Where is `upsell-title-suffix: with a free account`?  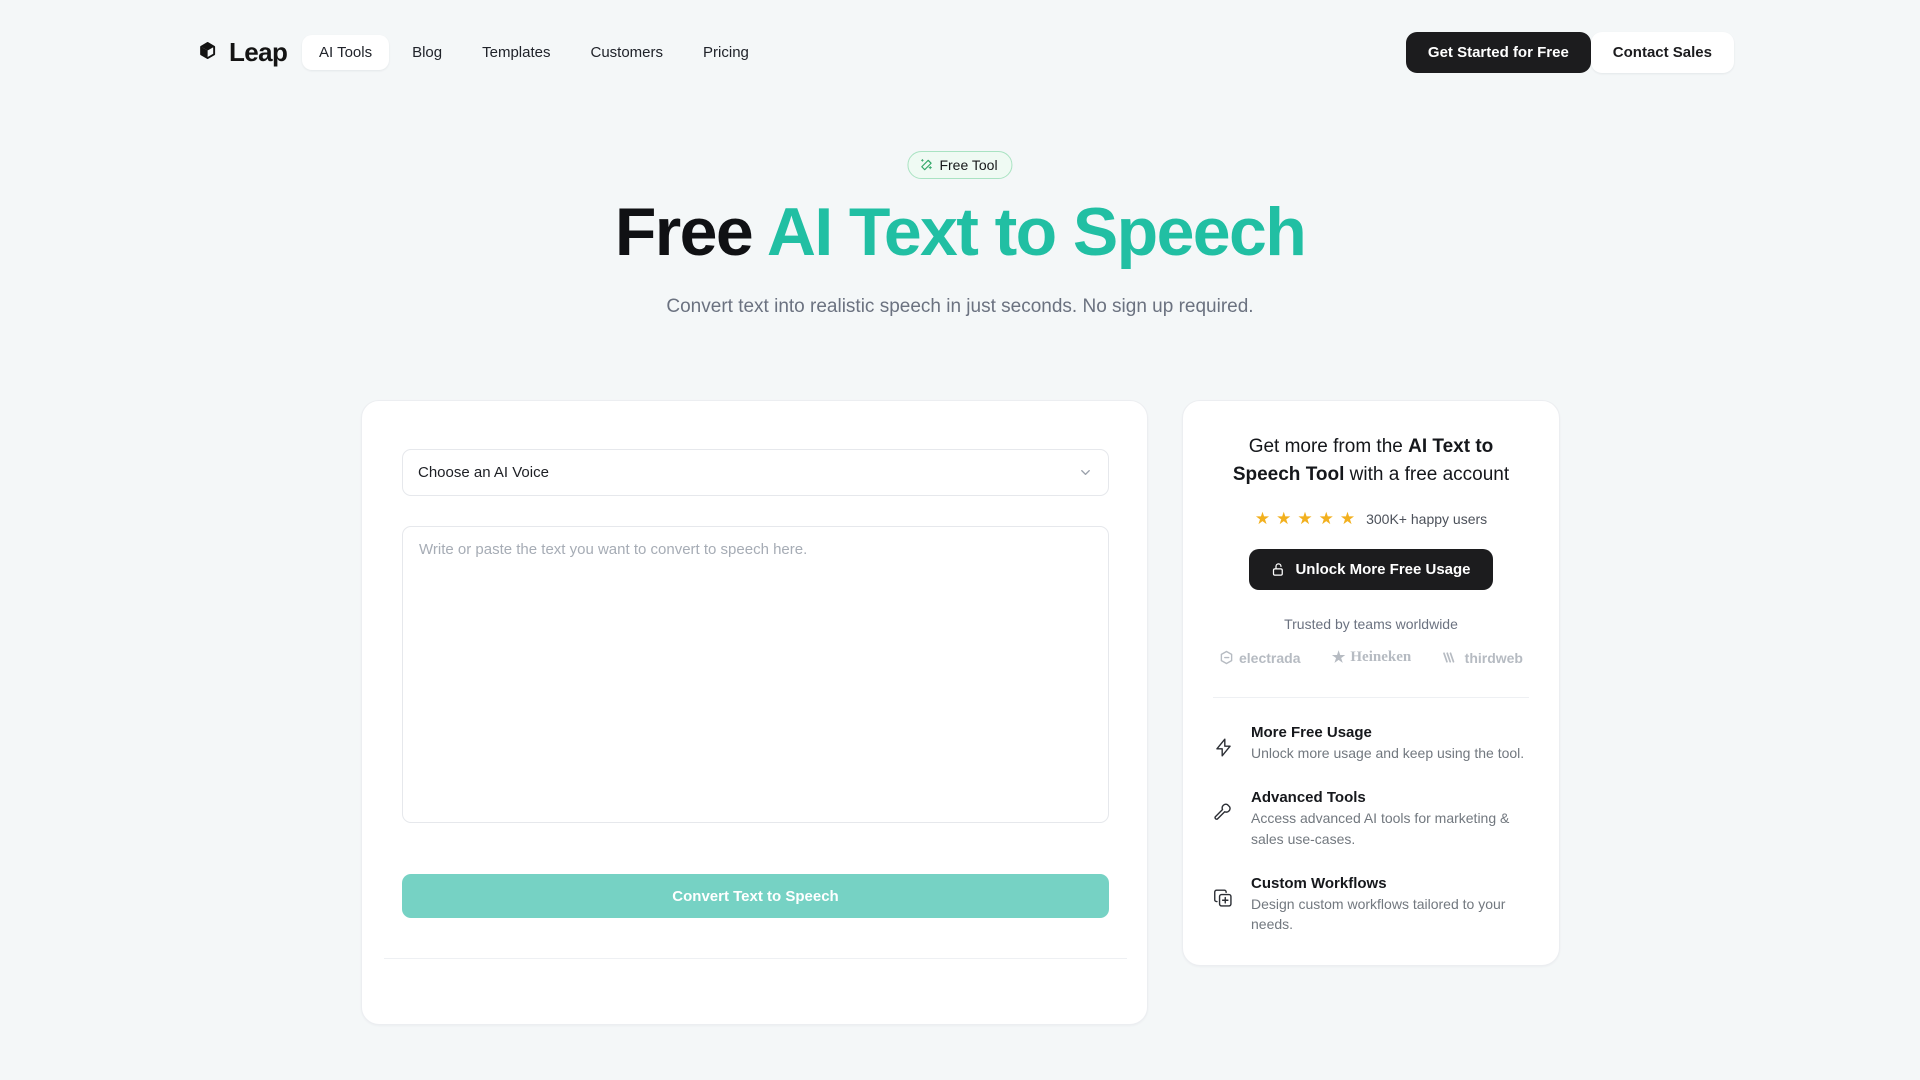
upsell-title-suffix: with a free account is located at coordinates (1427, 474).